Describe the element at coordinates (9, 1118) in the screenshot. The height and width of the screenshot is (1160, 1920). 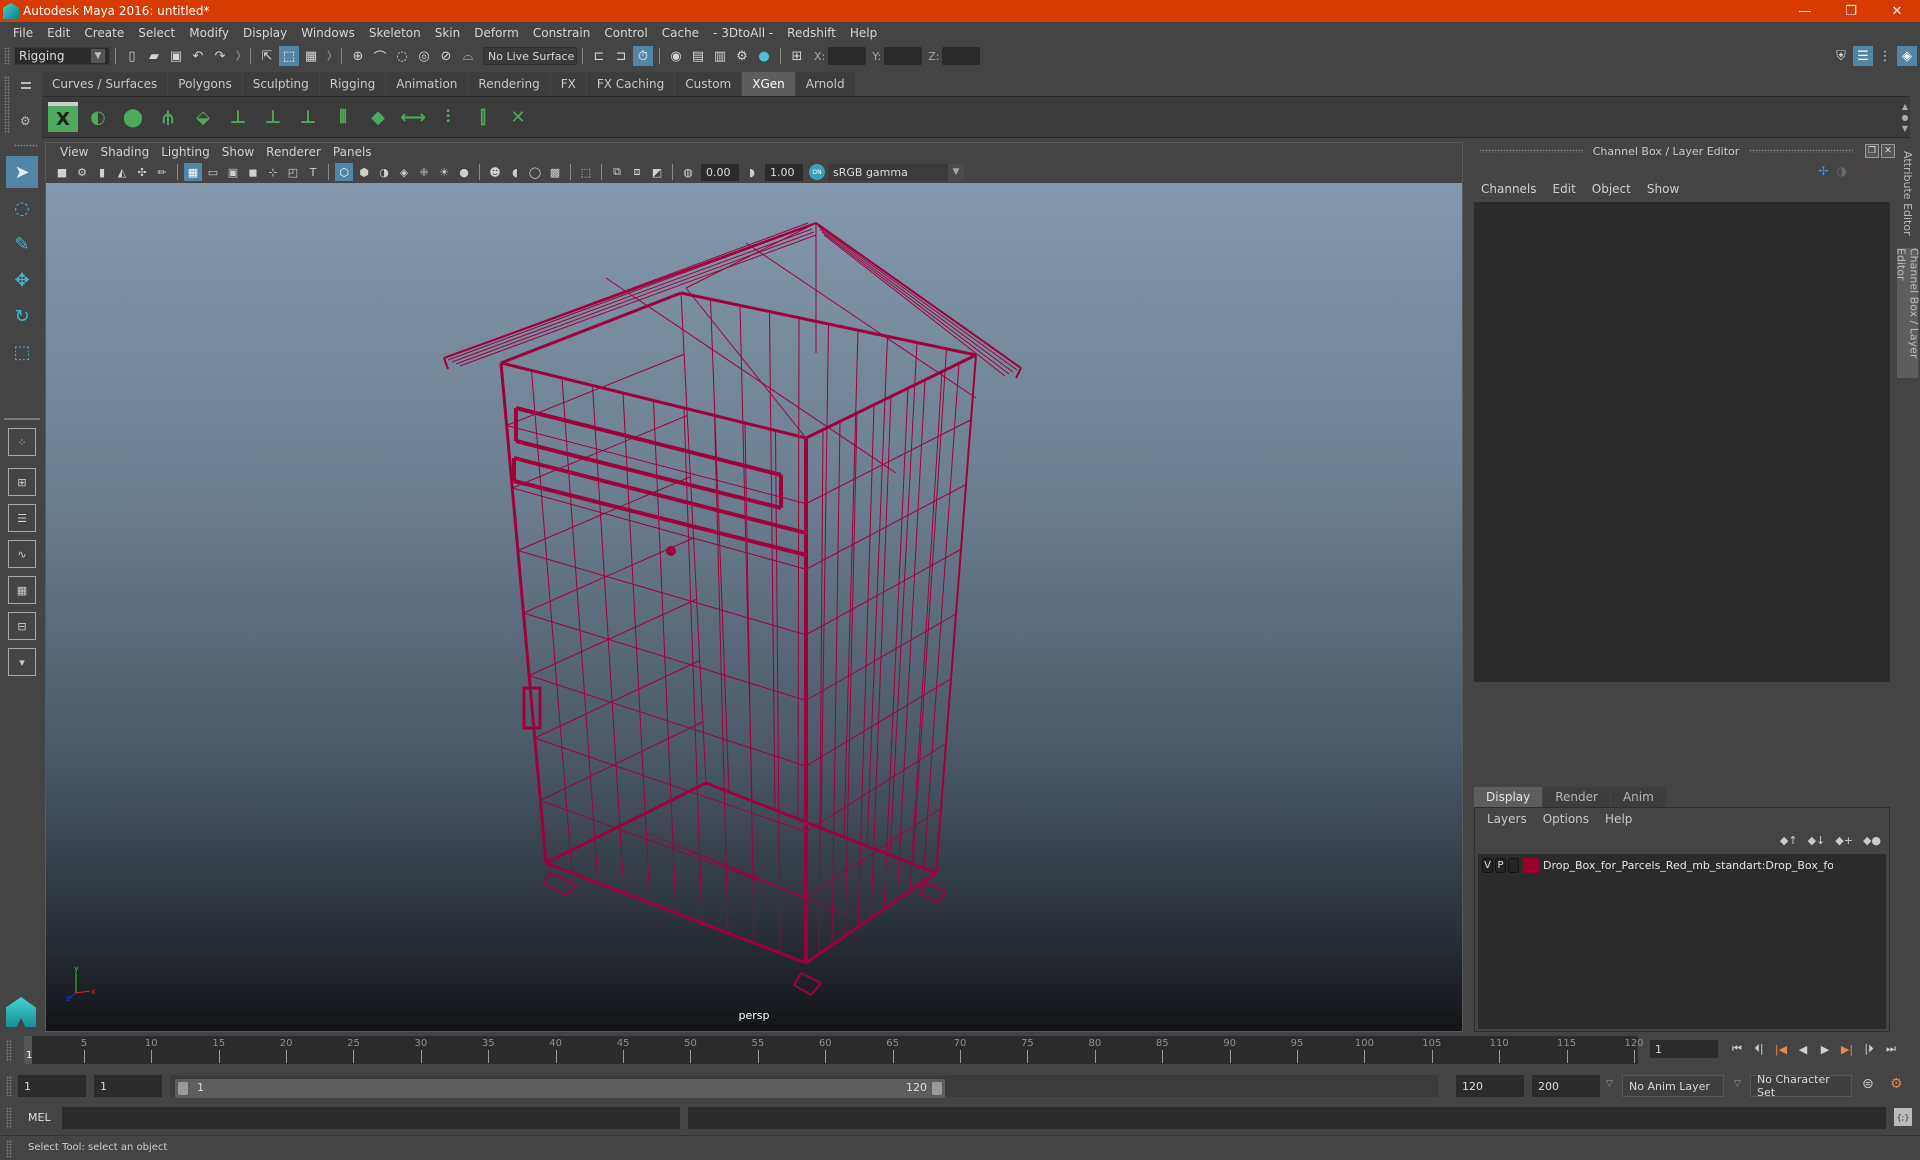
I see `command-line-grip` at that location.